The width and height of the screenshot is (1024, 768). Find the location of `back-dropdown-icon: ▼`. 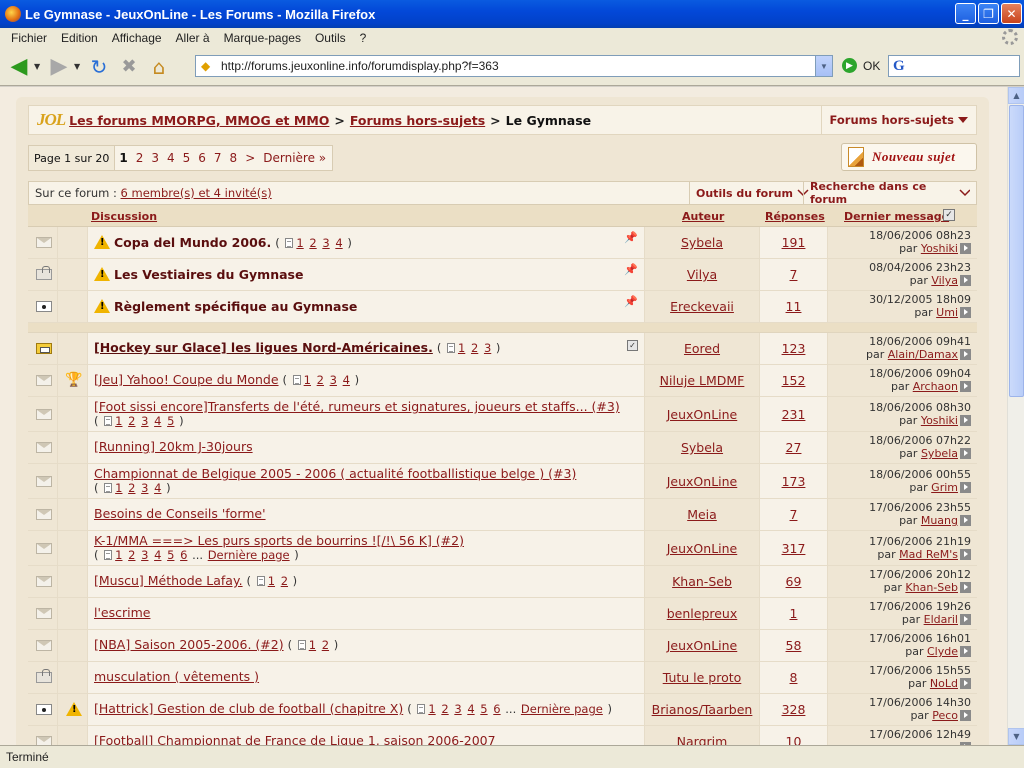

back-dropdown-icon: ▼ is located at coordinates (39, 66).